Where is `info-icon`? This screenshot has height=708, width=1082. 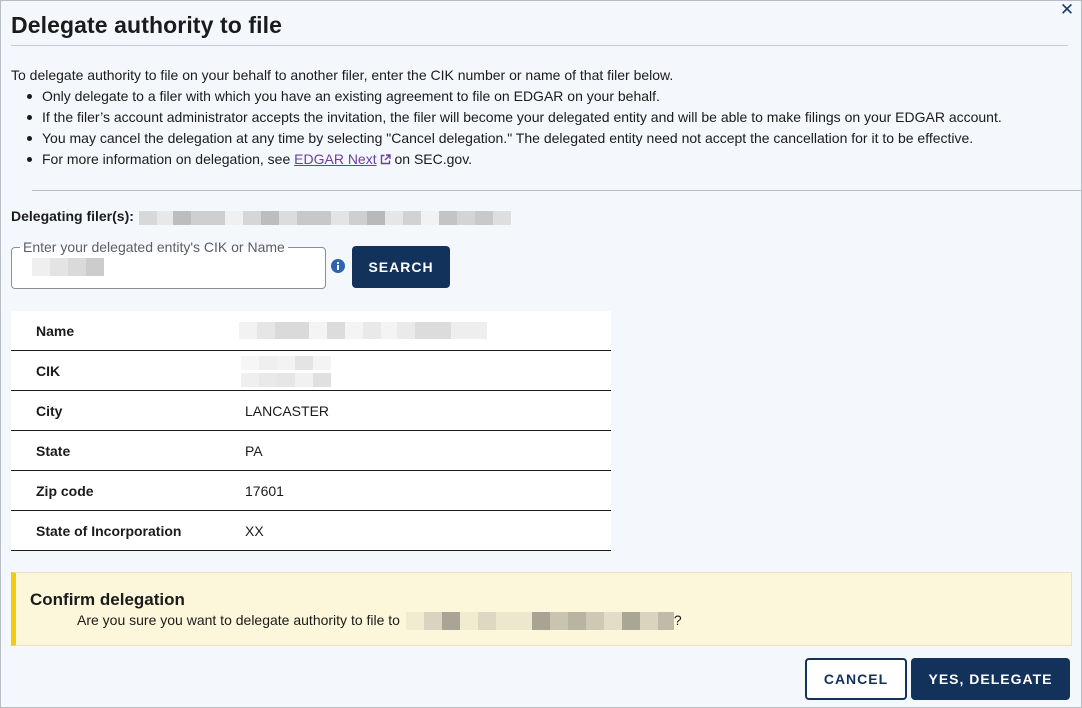 info-icon is located at coordinates (338, 266).